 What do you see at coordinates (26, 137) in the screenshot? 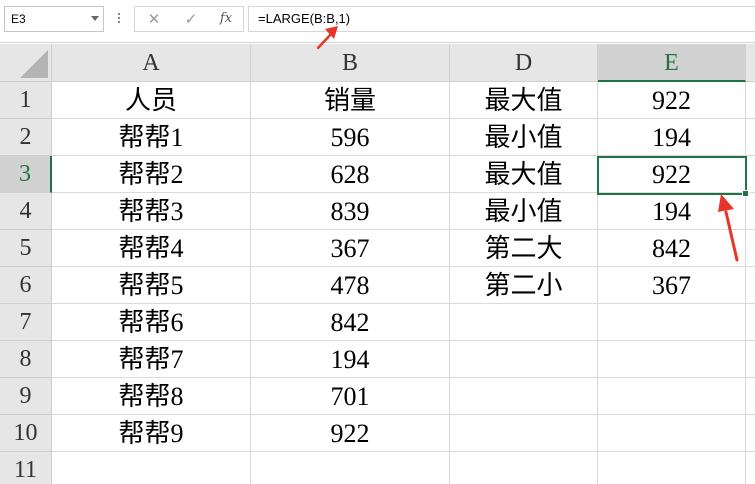
I see `row-header-2: 2` at bounding box center [26, 137].